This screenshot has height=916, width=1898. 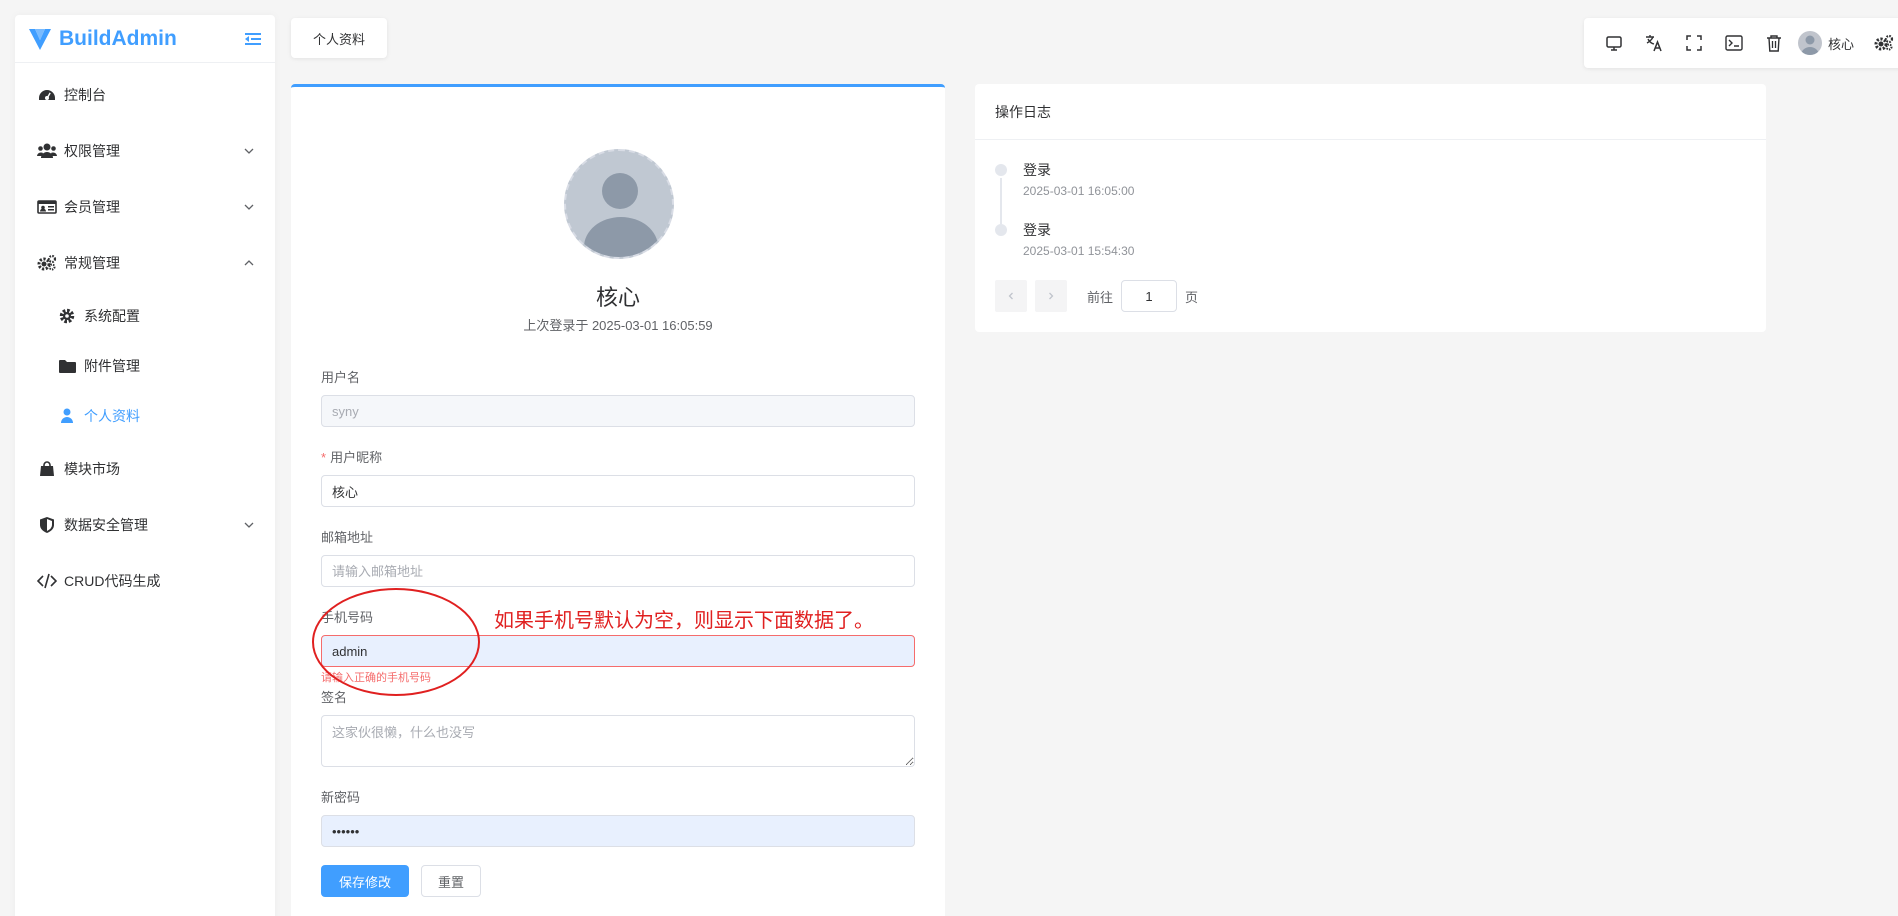 What do you see at coordinates (112, 416) in the screenshot?
I see `sidebar-item-label: 个人资料` at bounding box center [112, 416].